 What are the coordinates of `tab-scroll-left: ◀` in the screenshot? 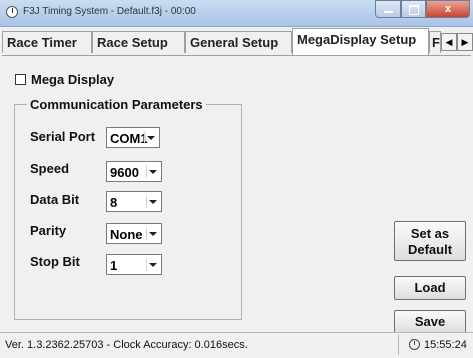 It's located at (449, 42).